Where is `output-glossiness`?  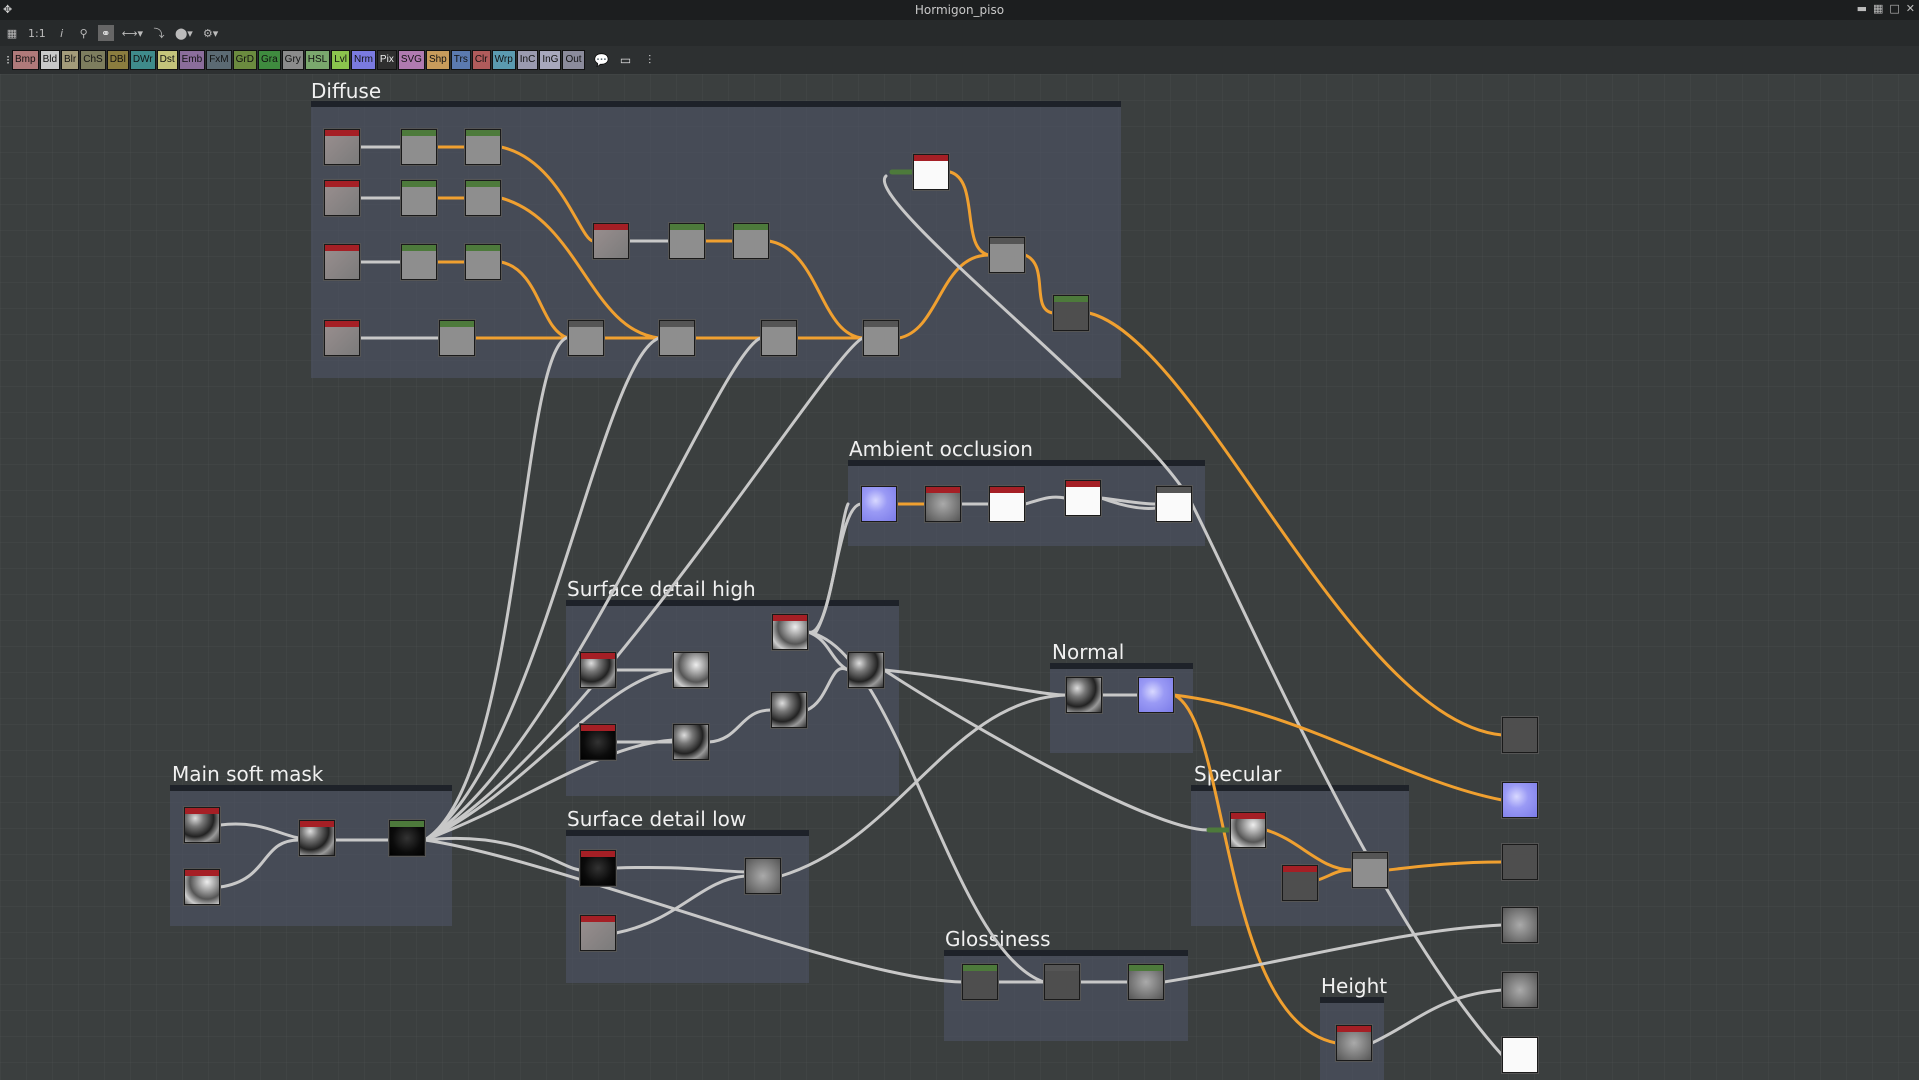 output-glossiness is located at coordinates (1520, 925).